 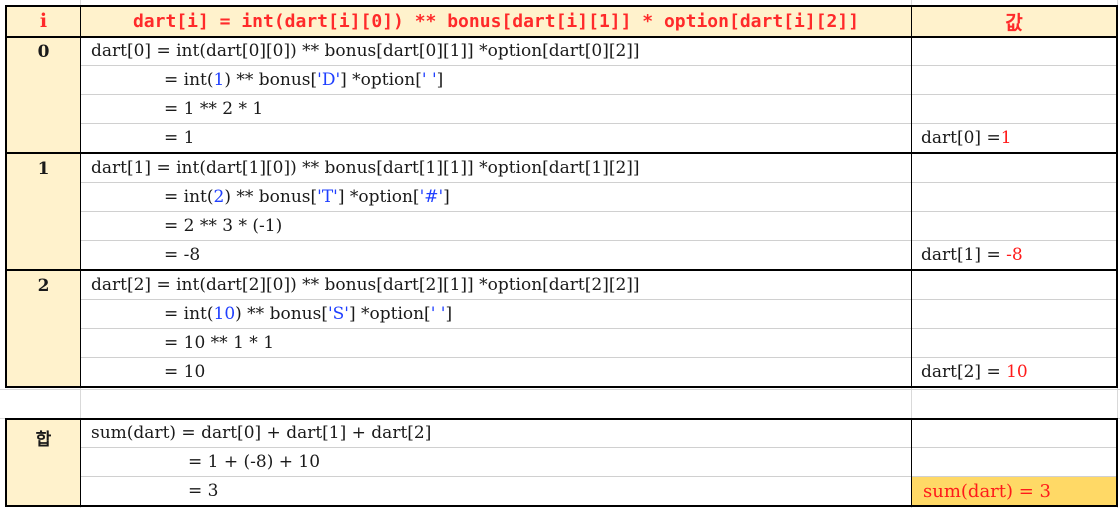 What do you see at coordinates (560, 389) in the screenshot?
I see `gridline` at bounding box center [560, 389].